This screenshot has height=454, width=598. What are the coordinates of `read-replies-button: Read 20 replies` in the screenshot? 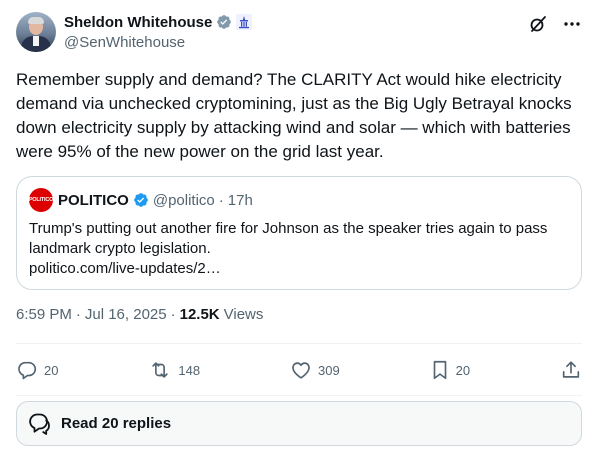 It's located at (299, 423).